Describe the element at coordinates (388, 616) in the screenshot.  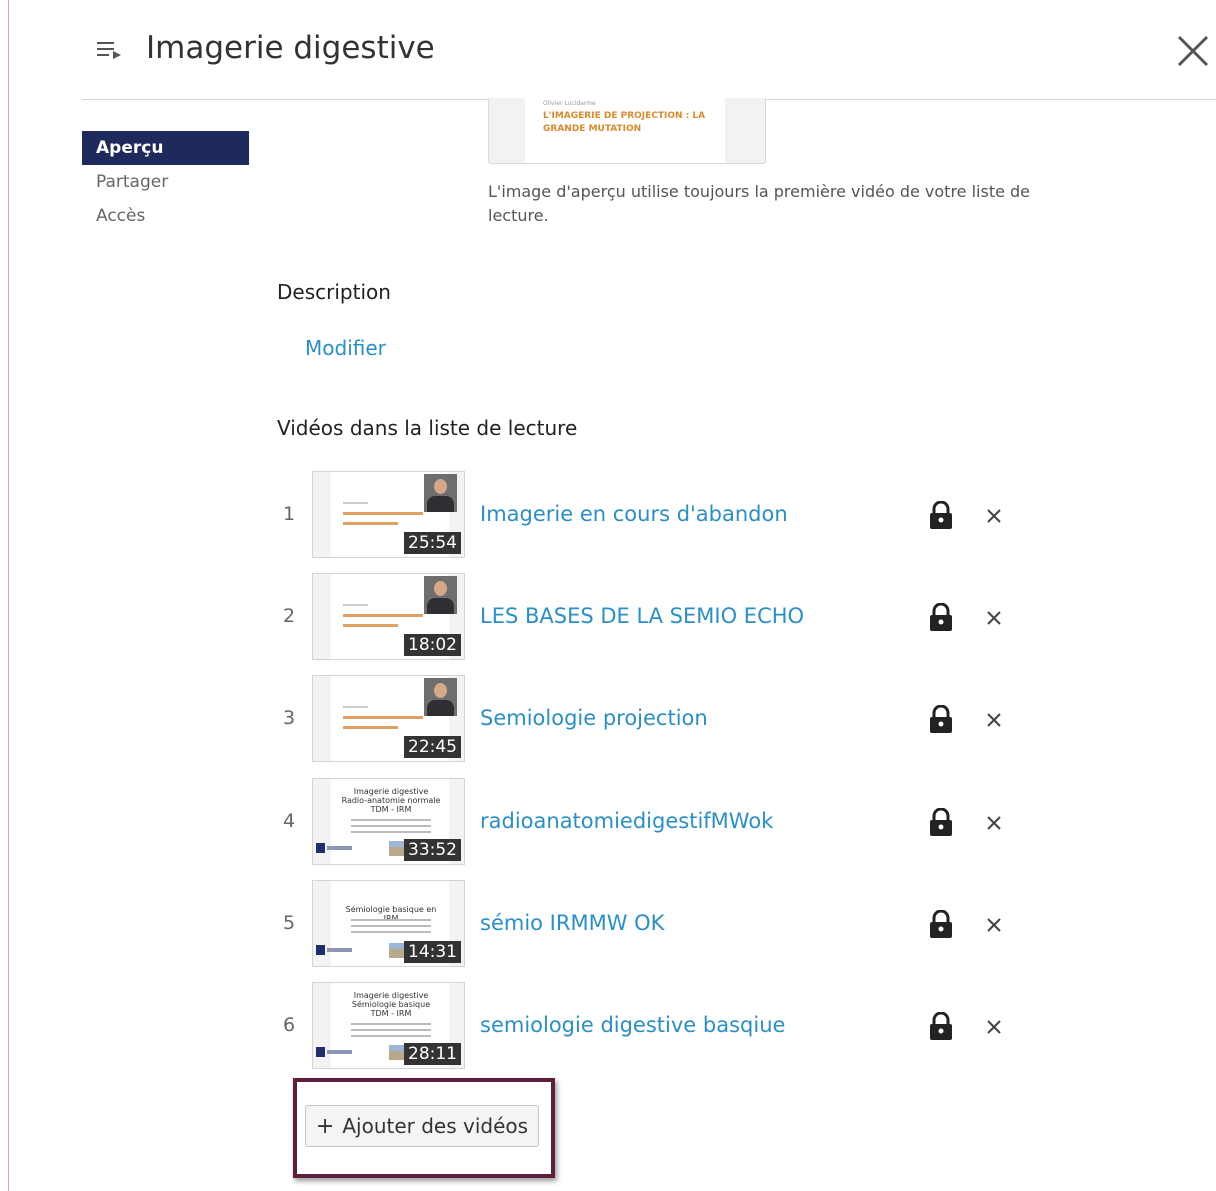
I see `video-thumbnail: 18:02` at that location.